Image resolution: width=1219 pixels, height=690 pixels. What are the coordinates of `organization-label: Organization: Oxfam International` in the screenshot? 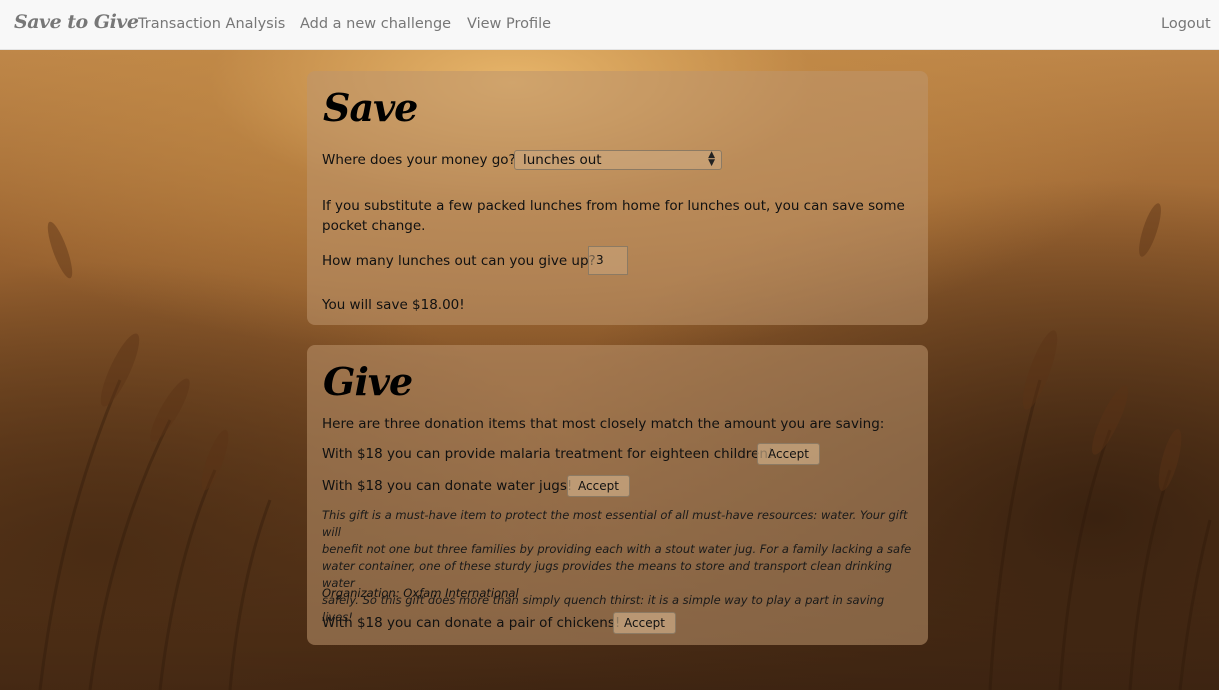 It's located at (420, 593).